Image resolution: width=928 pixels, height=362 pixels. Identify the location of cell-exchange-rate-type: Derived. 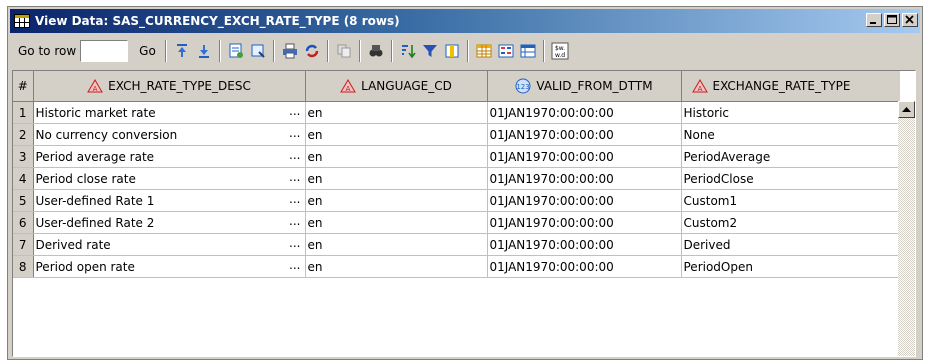
(791, 244).